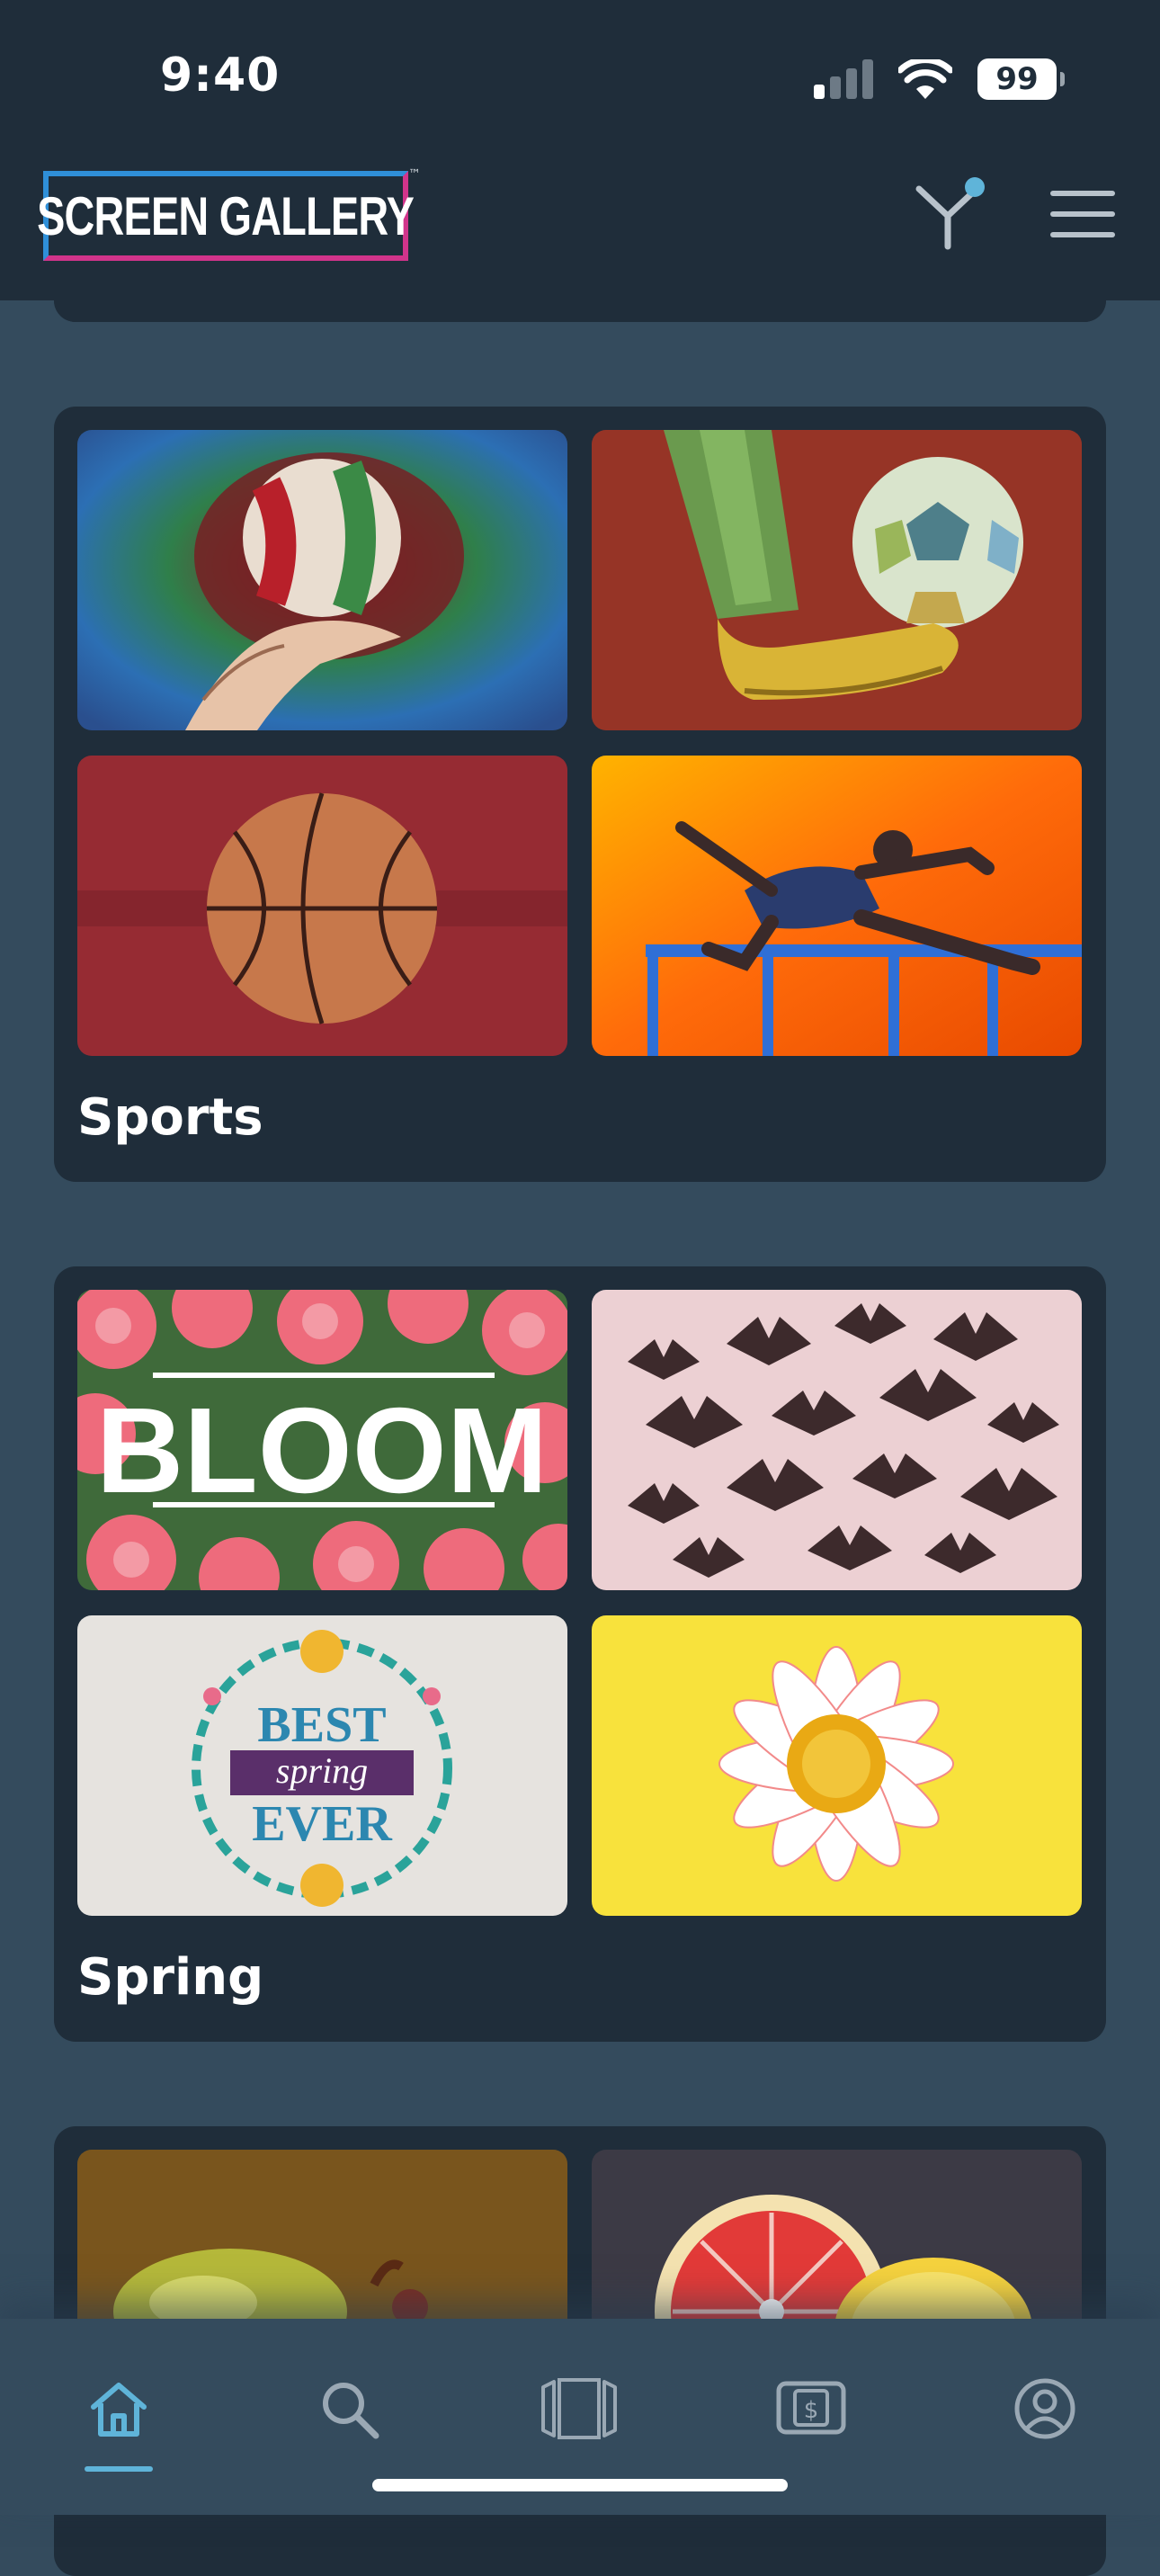 This screenshot has height=2576, width=1160. What do you see at coordinates (580, 161) in the screenshot?
I see `top-bar: 9:40 99 SCREEN GALLERY ™` at bounding box center [580, 161].